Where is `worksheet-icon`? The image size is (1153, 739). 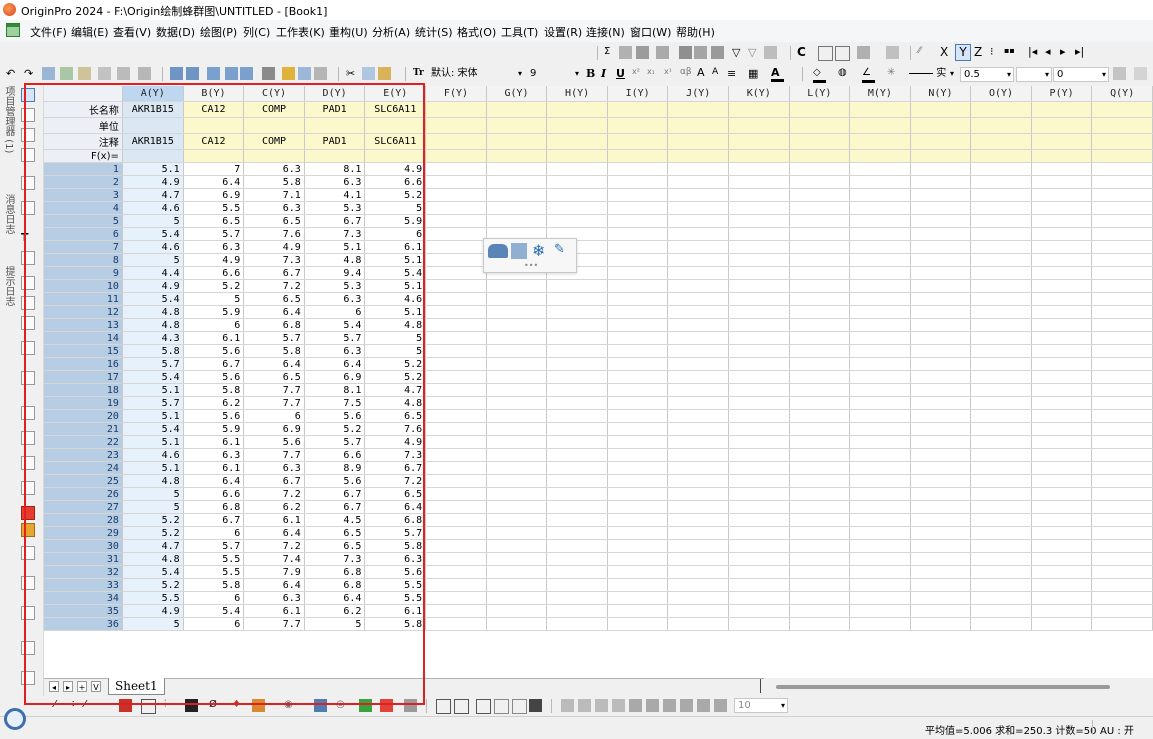 worksheet-icon is located at coordinates (13, 30).